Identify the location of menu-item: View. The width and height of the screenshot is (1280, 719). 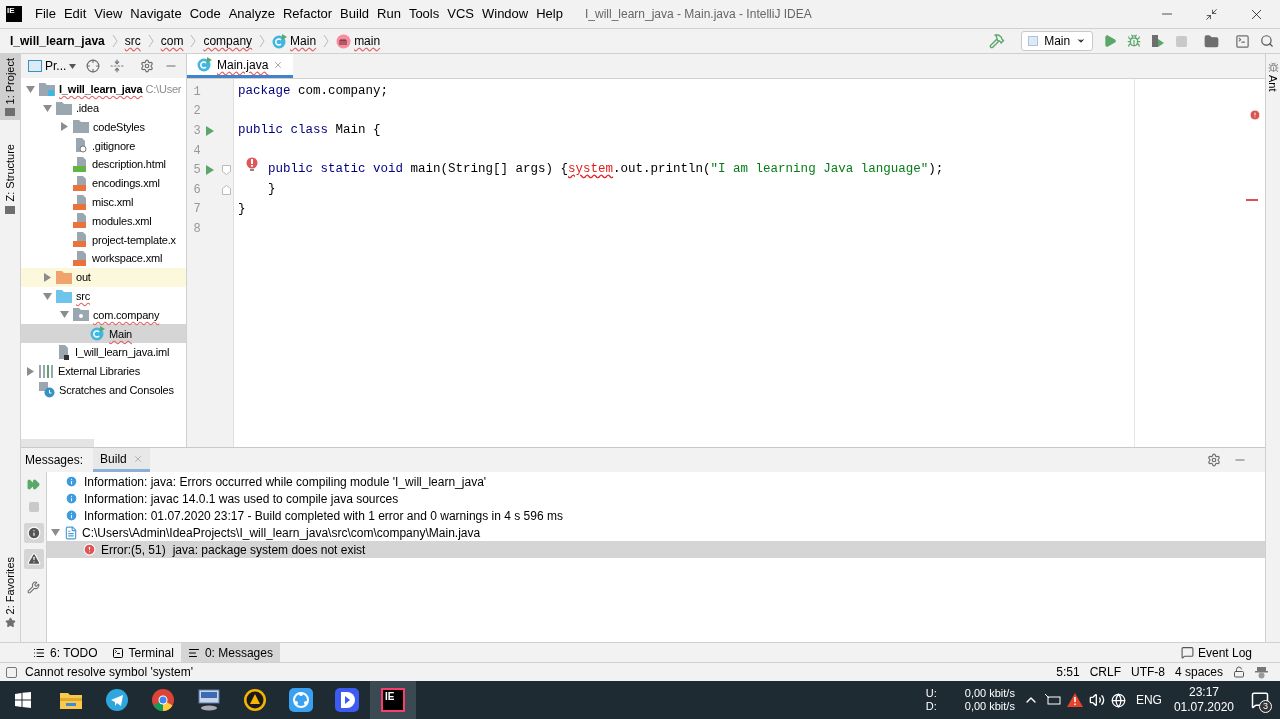
(108, 14).